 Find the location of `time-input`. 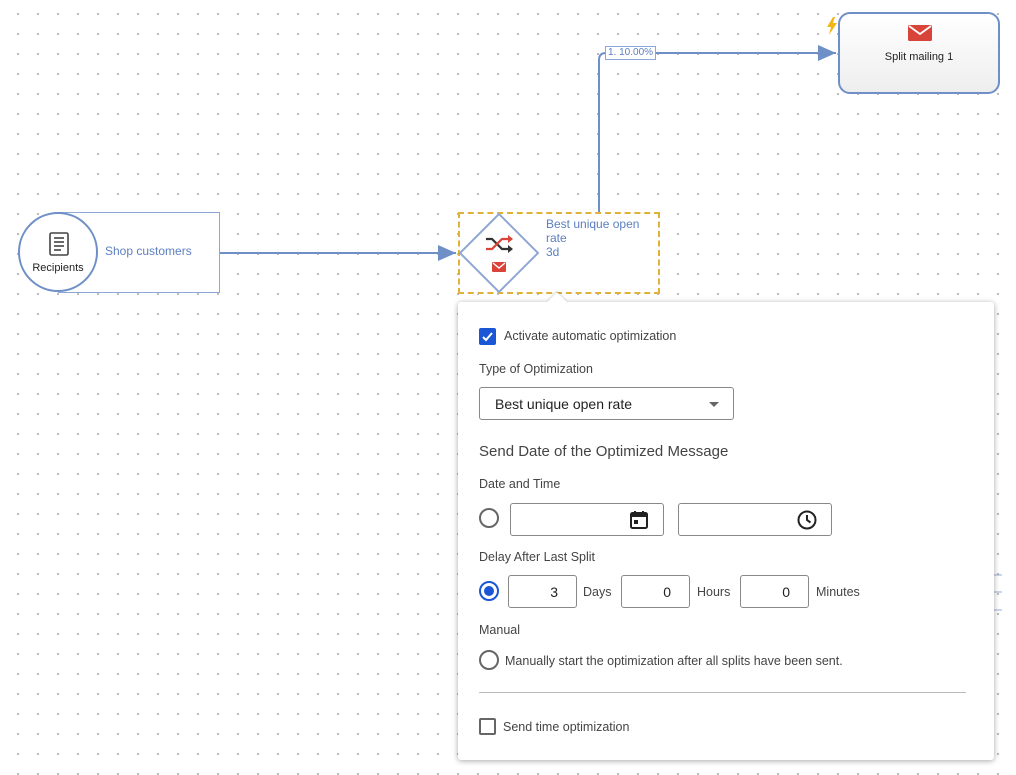

time-input is located at coordinates (755, 519).